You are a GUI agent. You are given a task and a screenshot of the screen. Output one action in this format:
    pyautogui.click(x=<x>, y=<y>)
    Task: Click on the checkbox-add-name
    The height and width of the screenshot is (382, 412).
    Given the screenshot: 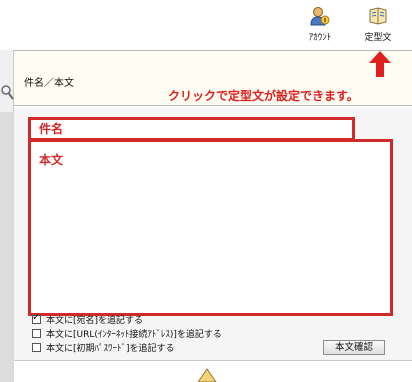 What is the action you would take?
    pyautogui.click(x=36, y=318)
    